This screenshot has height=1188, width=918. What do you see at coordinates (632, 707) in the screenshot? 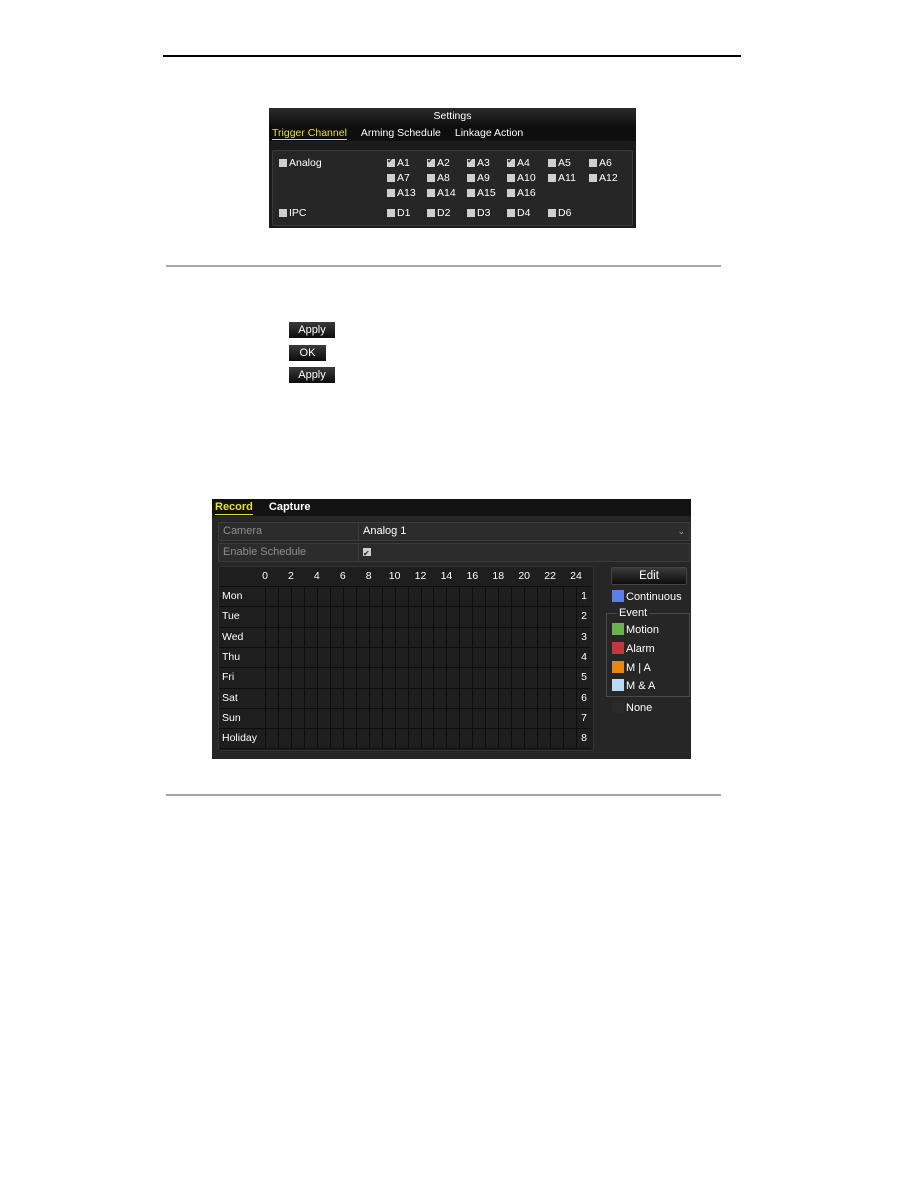
I see `legend-none: None` at bounding box center [632, 707].